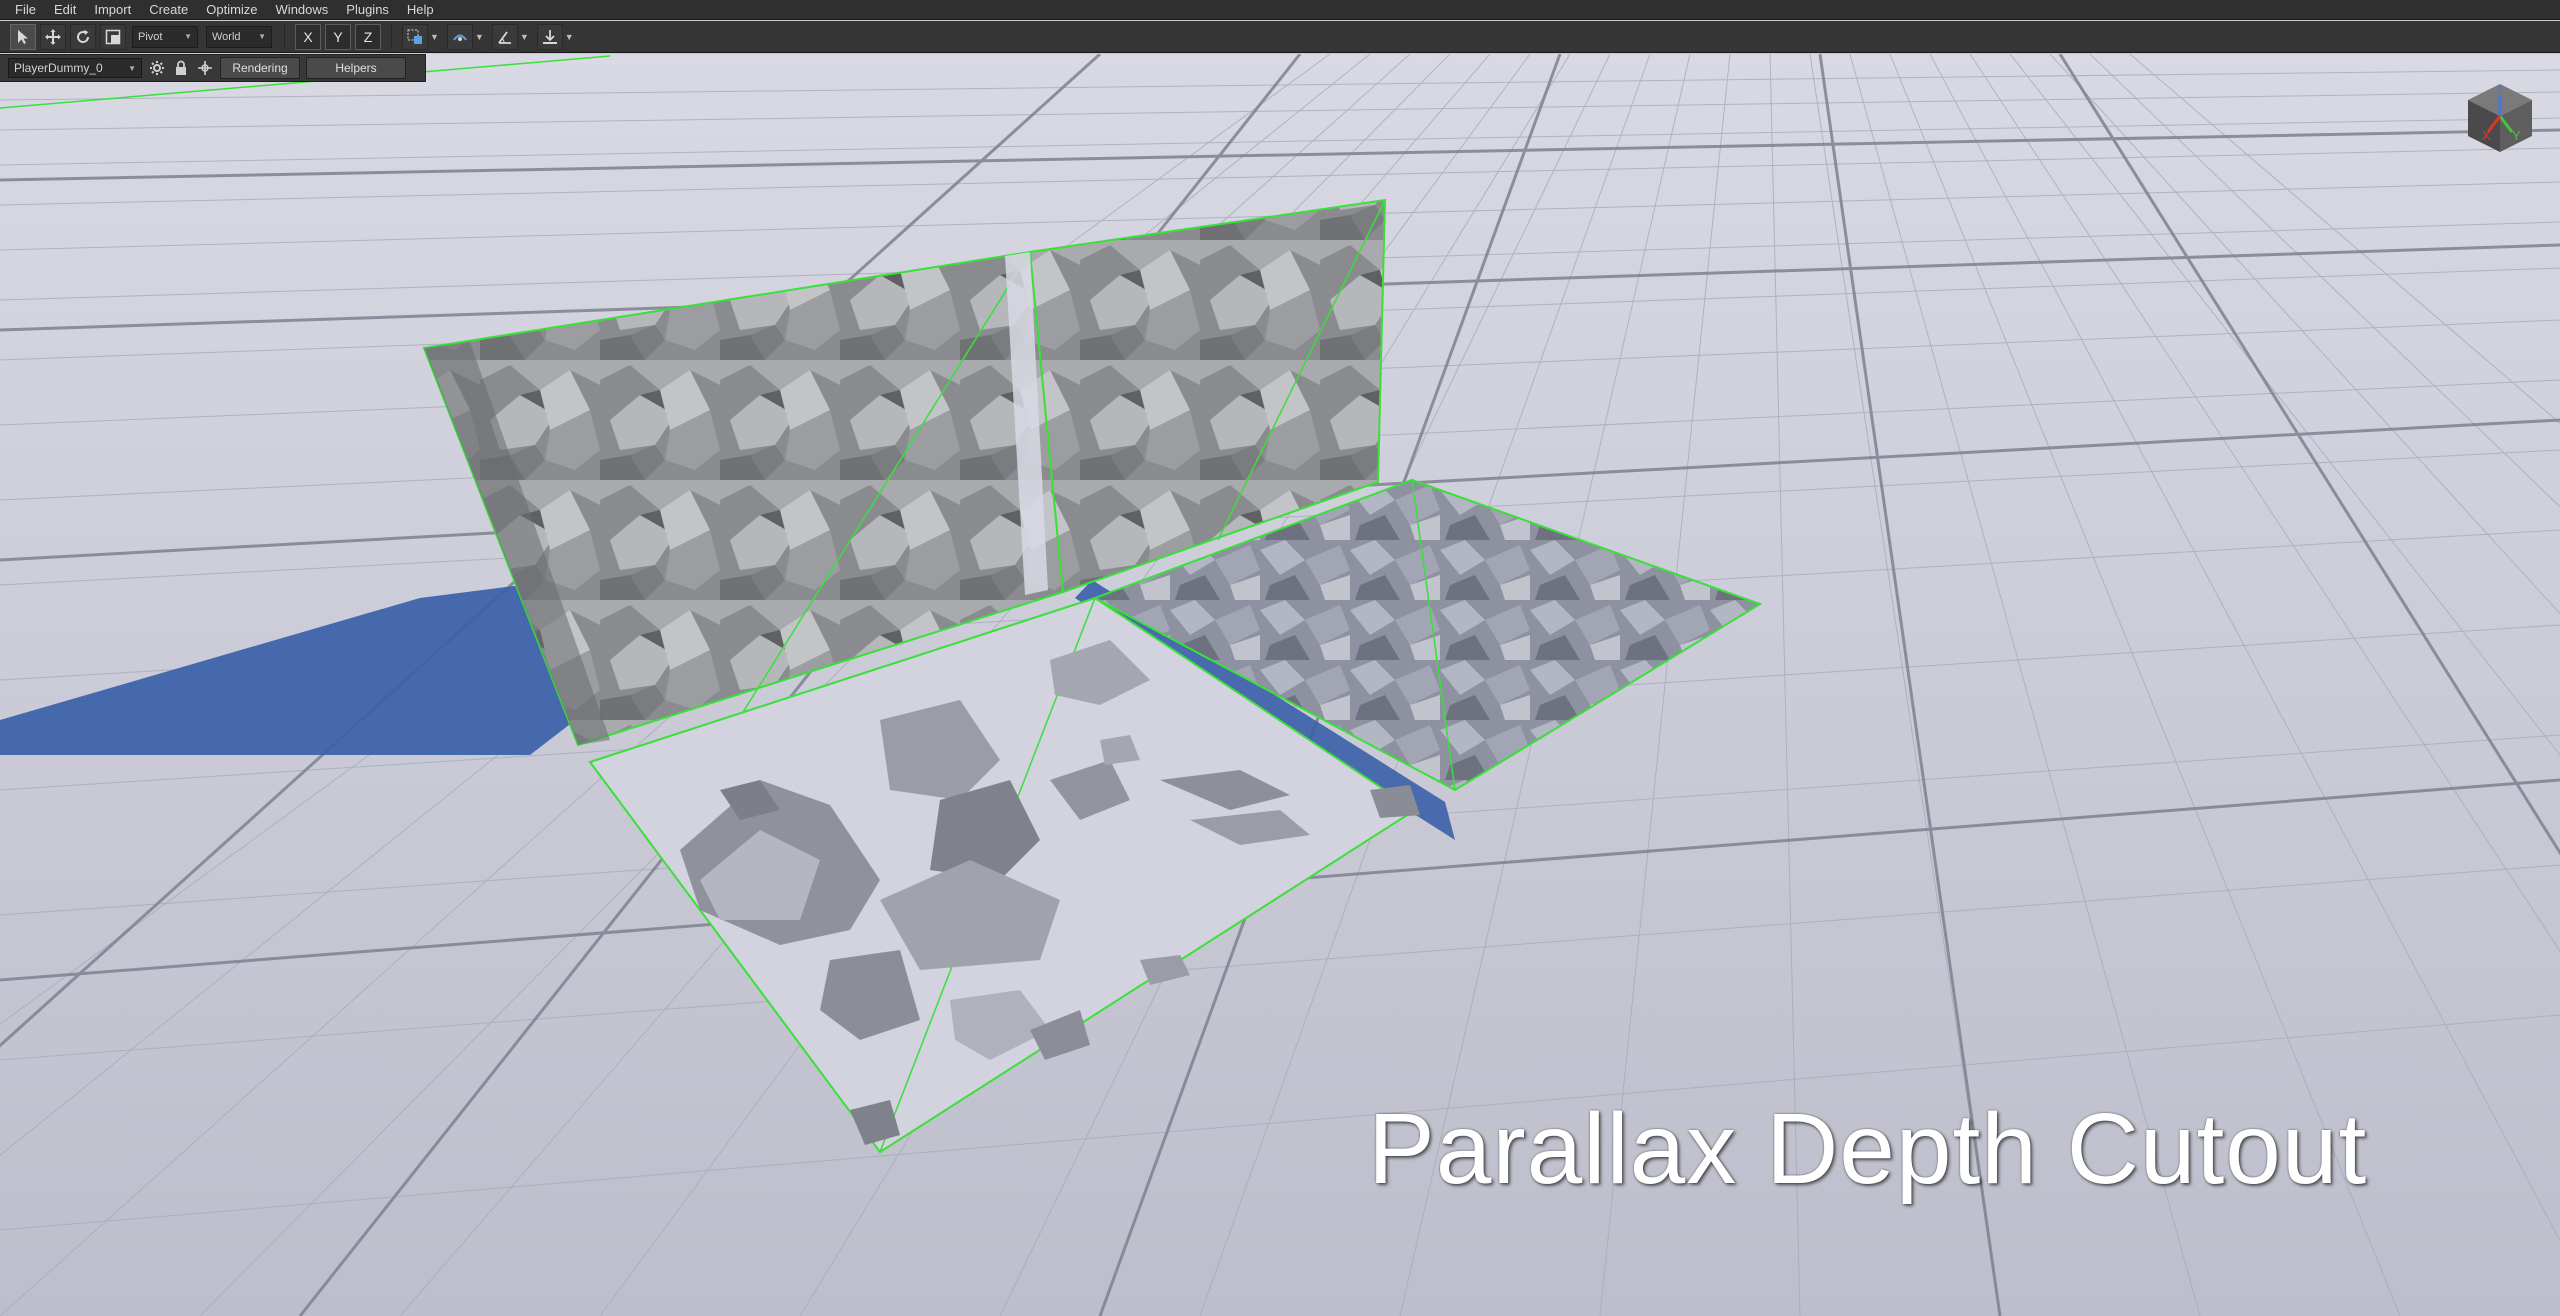 The image size is (2560, 1316). What do you see at coordinates (302, 10) in the screenshot?
I see `menu-windows: Windows` at bounding box center [302, 10].